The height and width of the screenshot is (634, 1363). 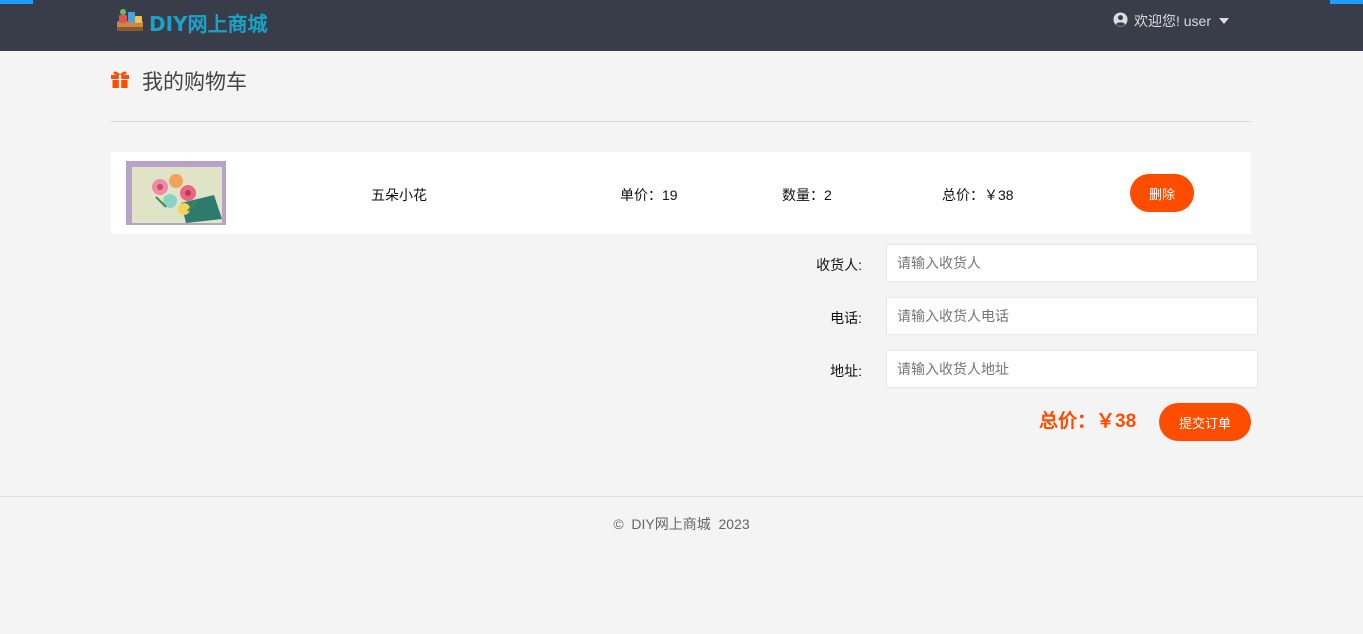 I want to click on user-circle-icon, so click(x=1120, y=21).